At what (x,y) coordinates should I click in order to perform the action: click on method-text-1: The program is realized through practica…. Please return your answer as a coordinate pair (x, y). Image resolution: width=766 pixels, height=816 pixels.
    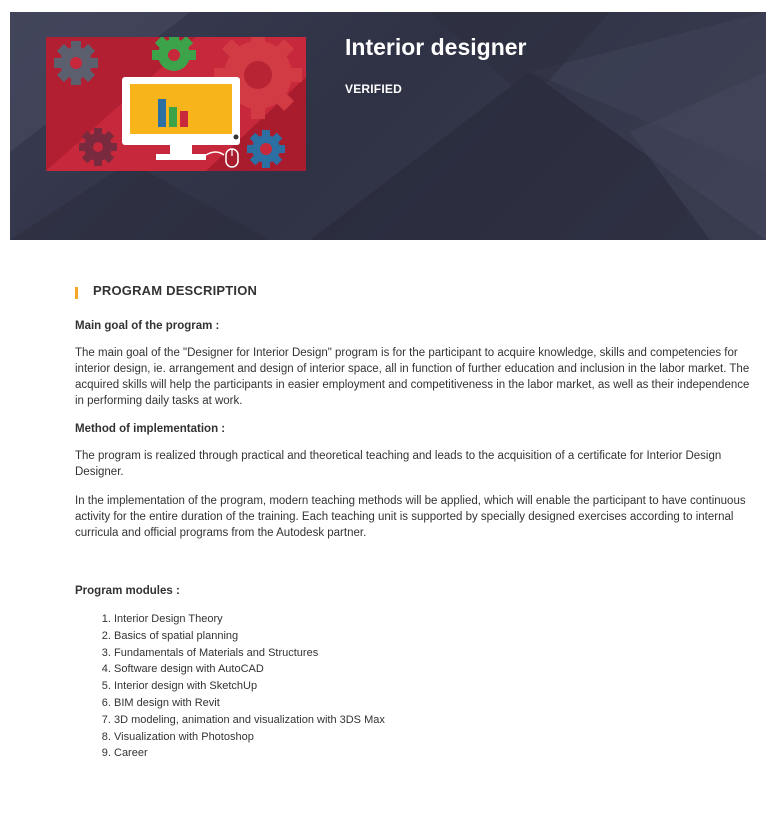
    Looking at the image, I should click on (398, 464).